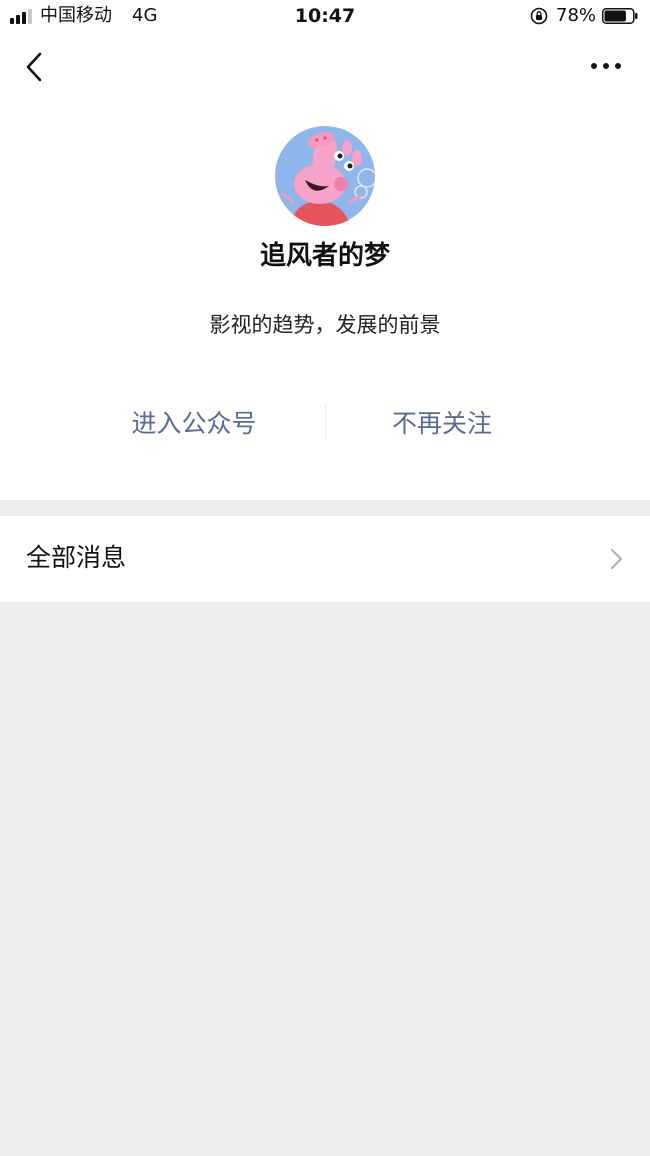 This screenshot has width=650, height=1156. Describe the element at coordinates (606, 66) in the screenshot. I see `more-options-button` at that location.